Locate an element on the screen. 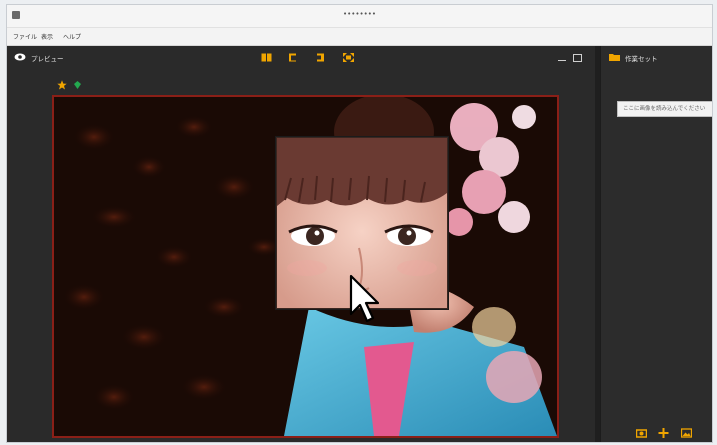 Image resolution: width=717 pixels, height=445 pixels. book-icon is located at coordinates (266, 57).